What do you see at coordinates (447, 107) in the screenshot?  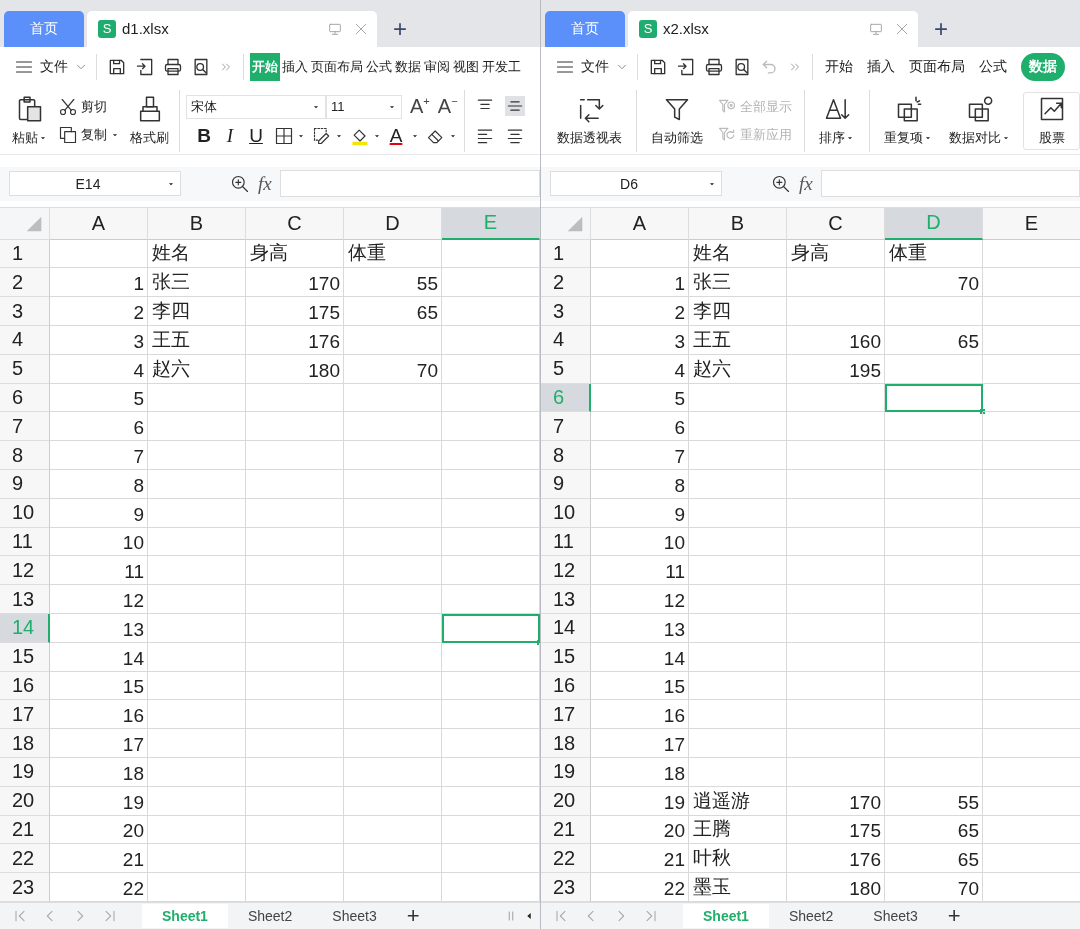 I see `shrink-font-button: A$^{−}$` at bounding box center [447, 107].